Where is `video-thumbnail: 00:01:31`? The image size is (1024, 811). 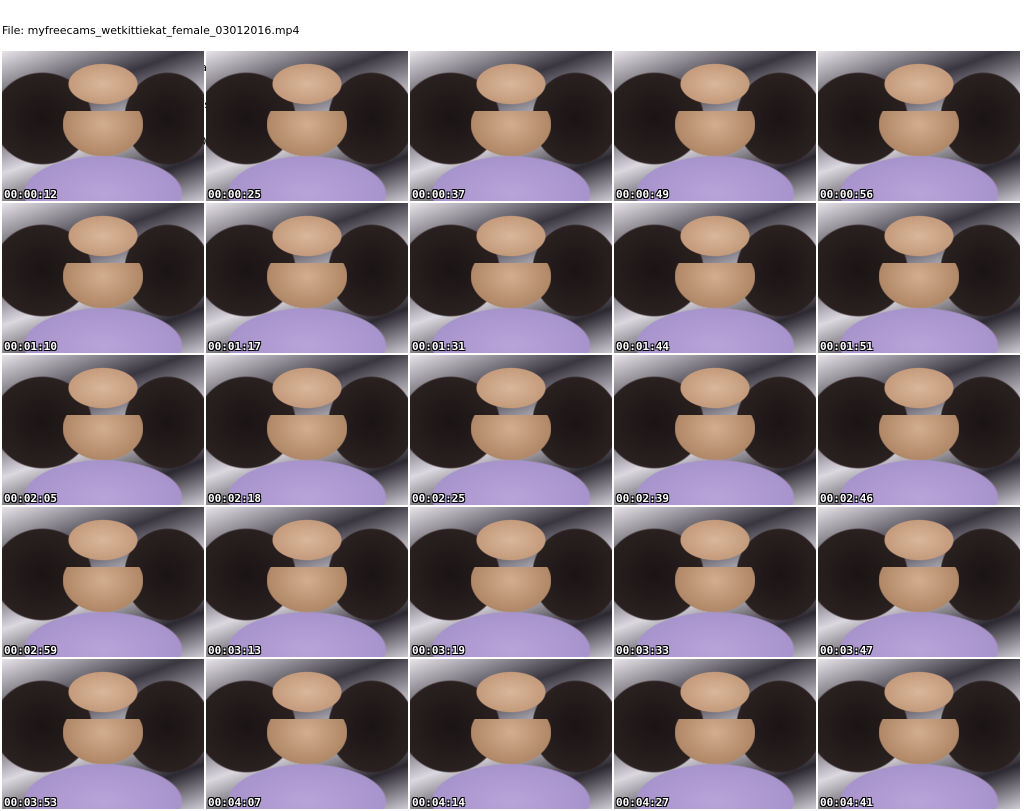
video-thumbnail: 00:01:31 is located at coordinates (511, 278).